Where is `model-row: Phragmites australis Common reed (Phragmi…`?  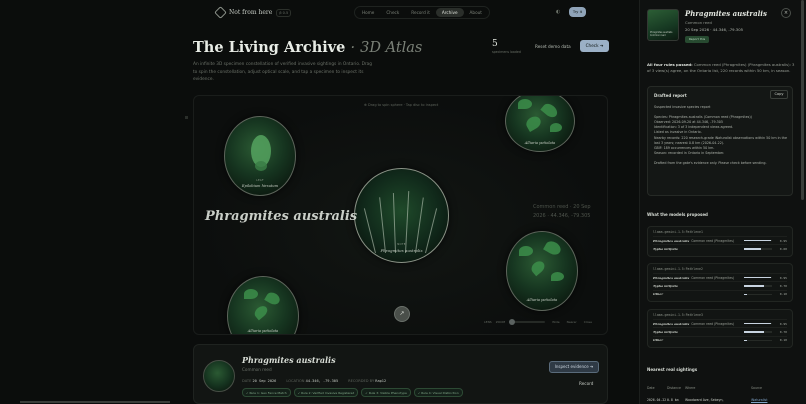 model-row: Phragmites australis Common reed (Phragmi… is located at coordinates (720, 240).